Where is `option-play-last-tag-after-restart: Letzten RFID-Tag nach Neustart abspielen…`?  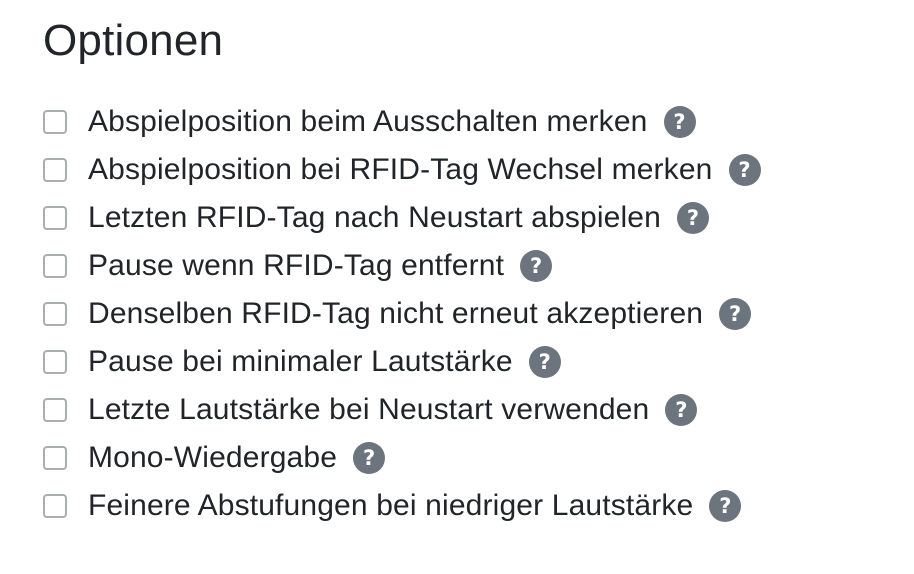 option-play-last-tag-after-restart: Letzten RFID-Tag nach Neustart abspielen… is located at coordinates (402, 218).